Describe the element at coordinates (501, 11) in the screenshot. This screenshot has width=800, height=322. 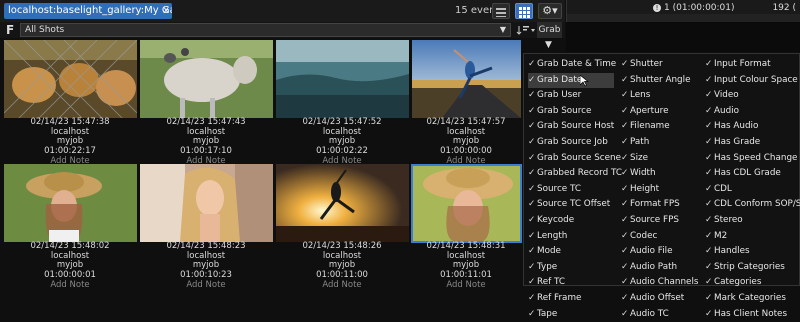
I see `list-view-button` at that location.